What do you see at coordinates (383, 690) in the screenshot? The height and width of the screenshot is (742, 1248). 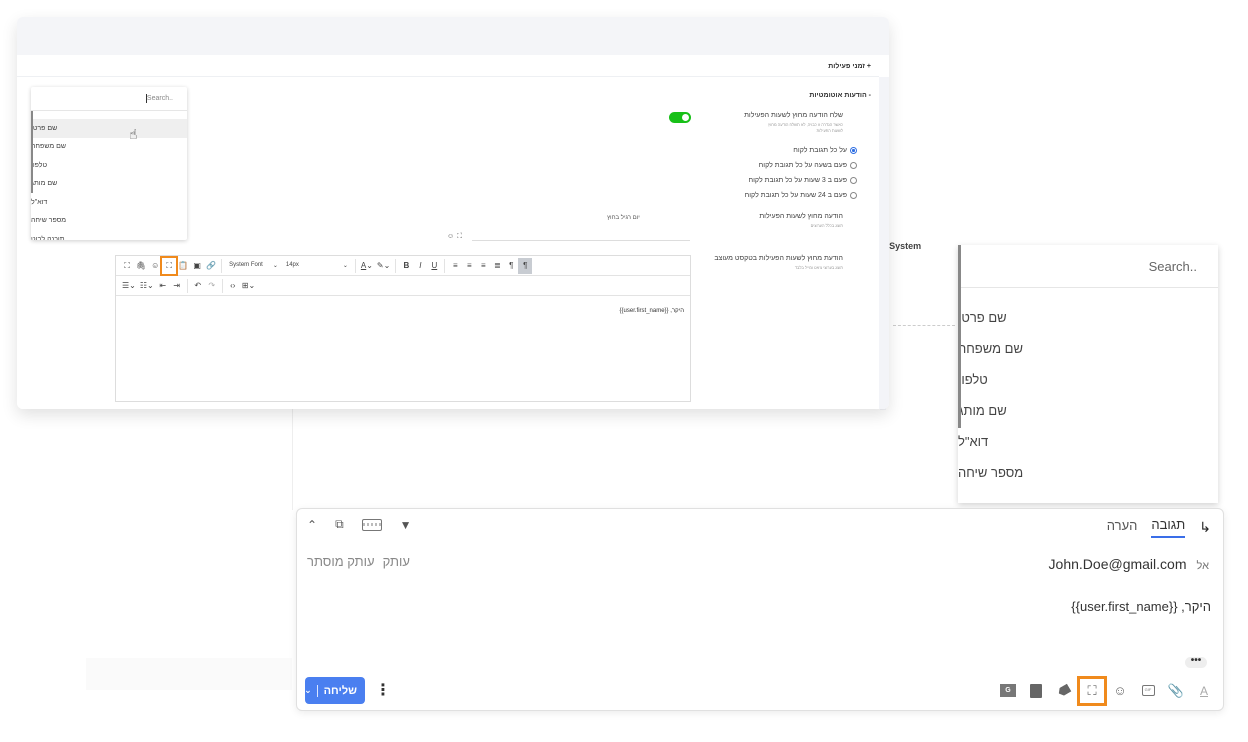 I see `kebab-menu-icon: ⋮` at bounding box center [383, 690].